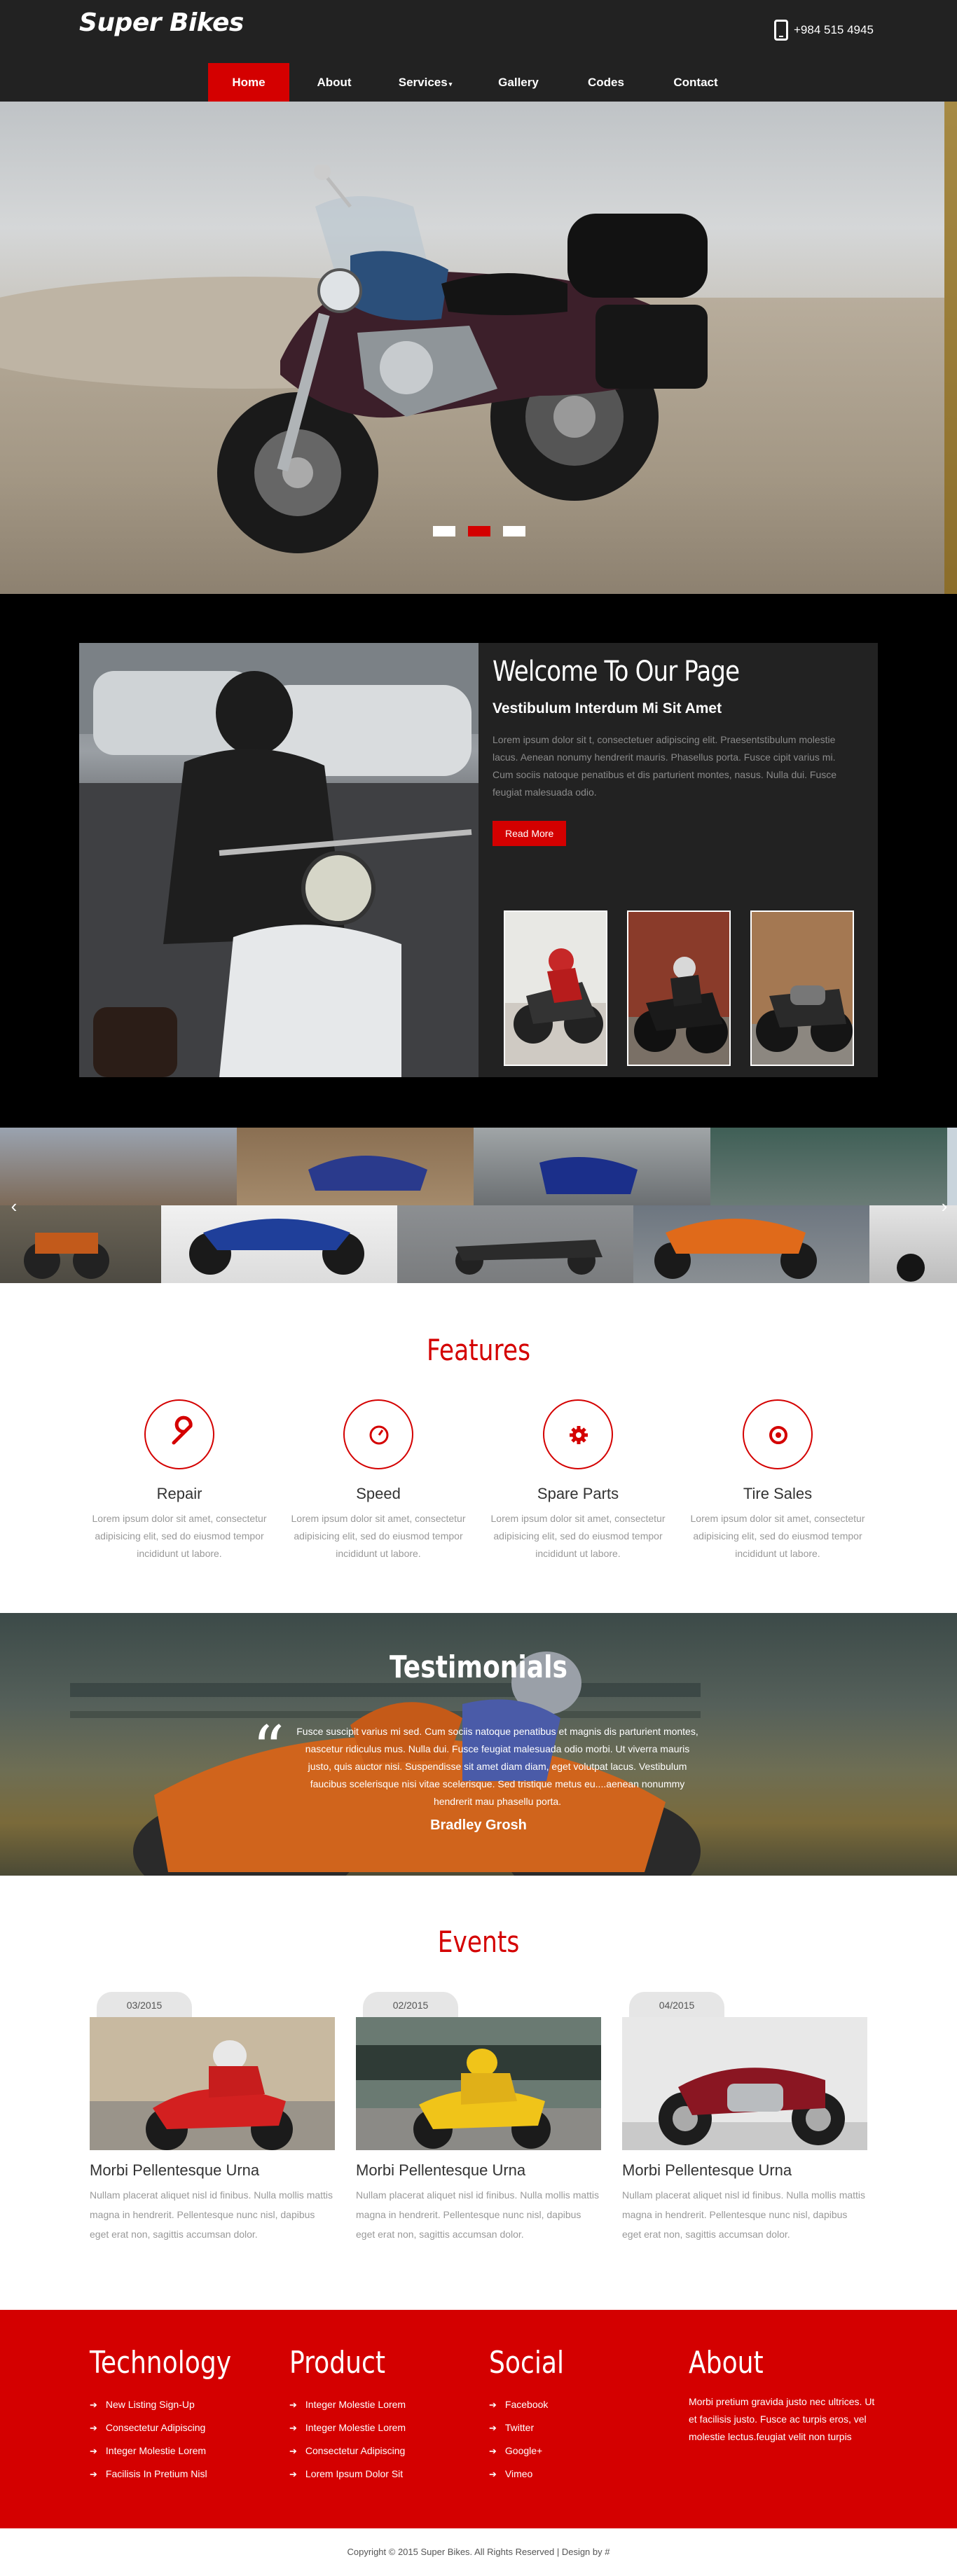 This screenshot has height=2576, width=957. Describe the element at coordinates (179, 1494) in the screenshot. I see `feature-title: Repair` at that location.